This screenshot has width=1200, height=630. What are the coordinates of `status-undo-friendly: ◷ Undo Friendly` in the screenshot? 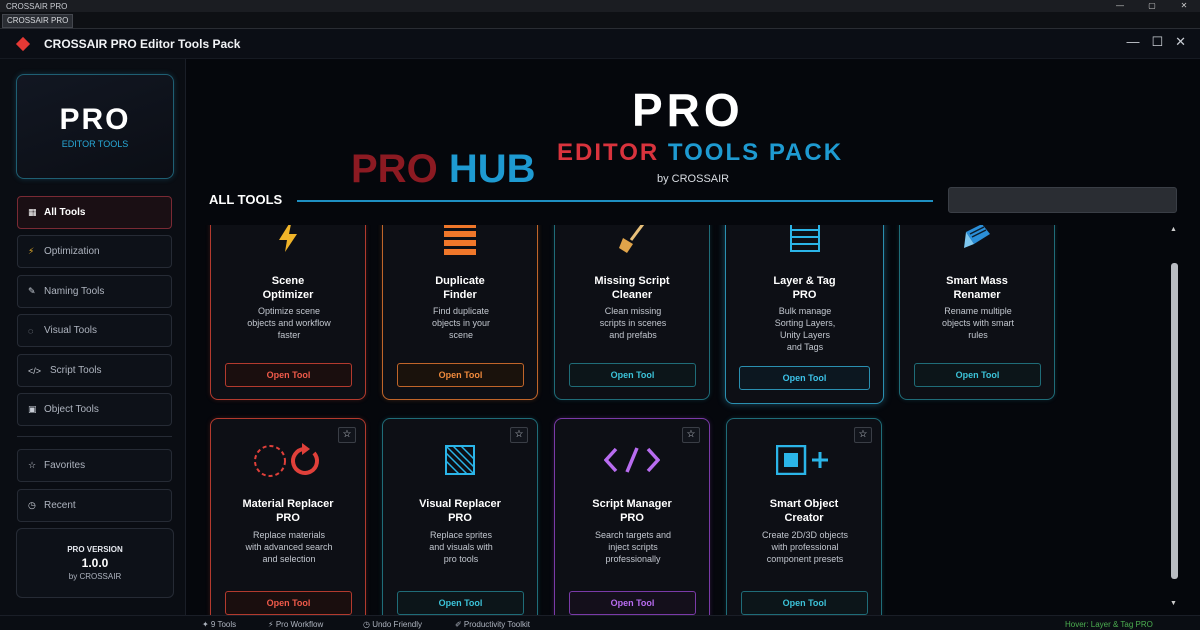 It's located at (393, 624).